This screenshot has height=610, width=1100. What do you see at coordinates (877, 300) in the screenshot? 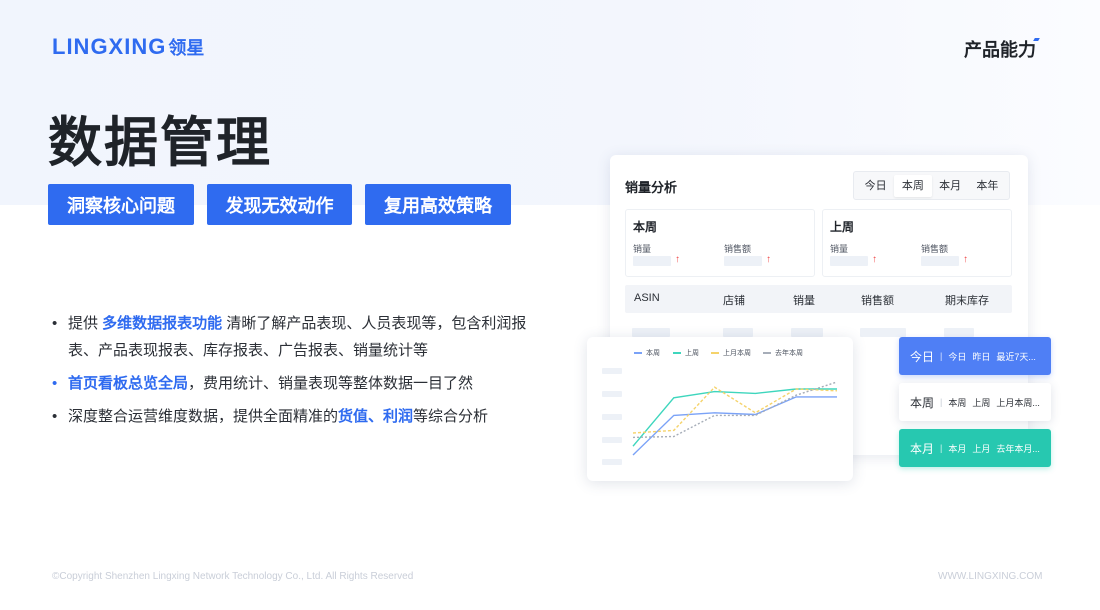
I see `column-header-revenue: 销售额` at bounding box center [877, 300].